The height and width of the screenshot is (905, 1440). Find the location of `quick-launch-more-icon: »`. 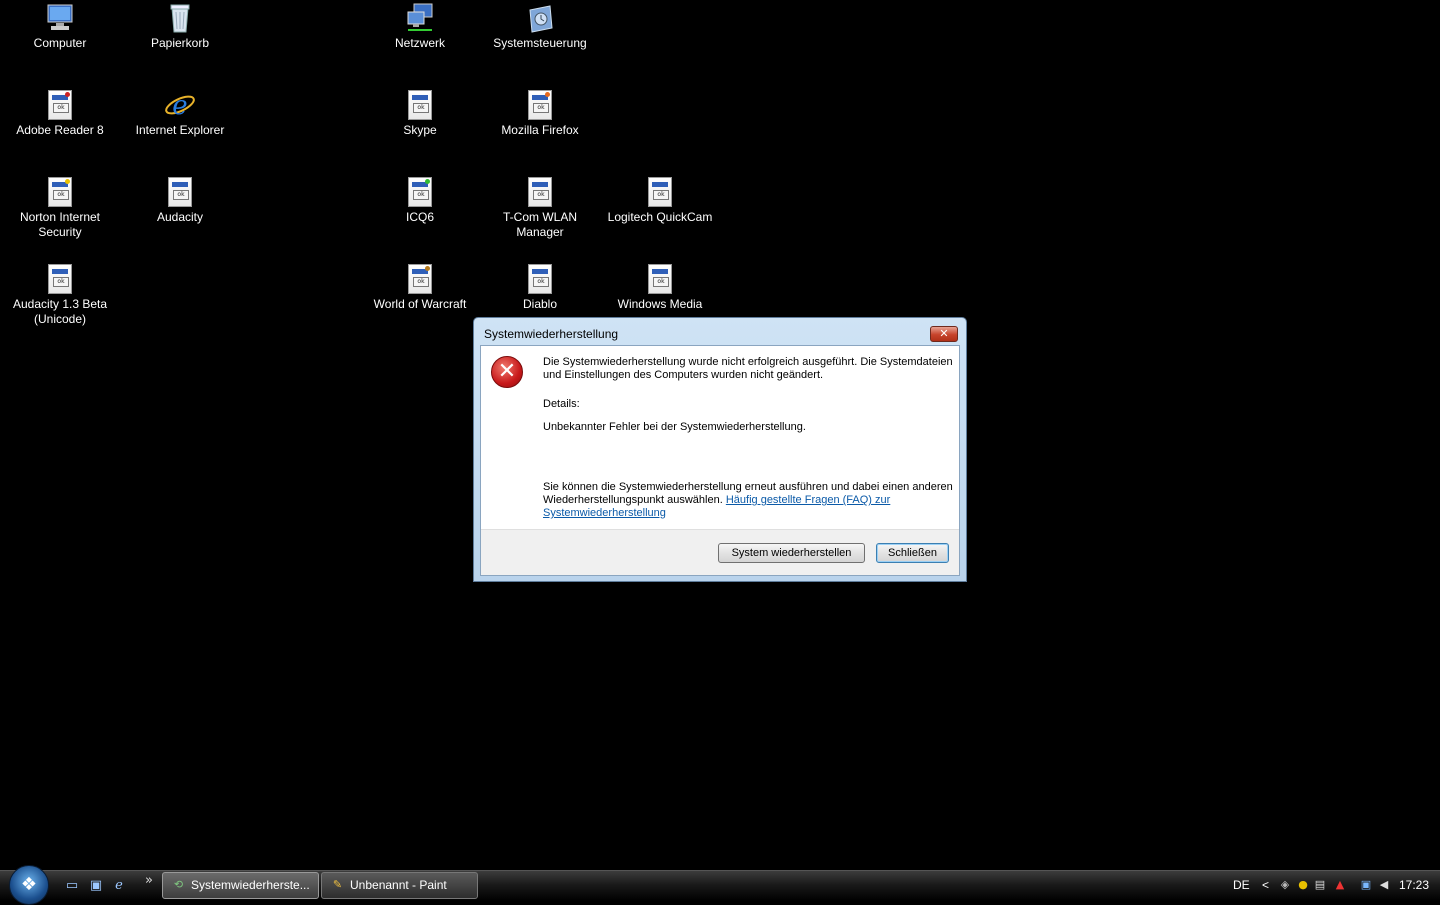

quick-launch-more-icon: » is located at coordinates (149, 881).